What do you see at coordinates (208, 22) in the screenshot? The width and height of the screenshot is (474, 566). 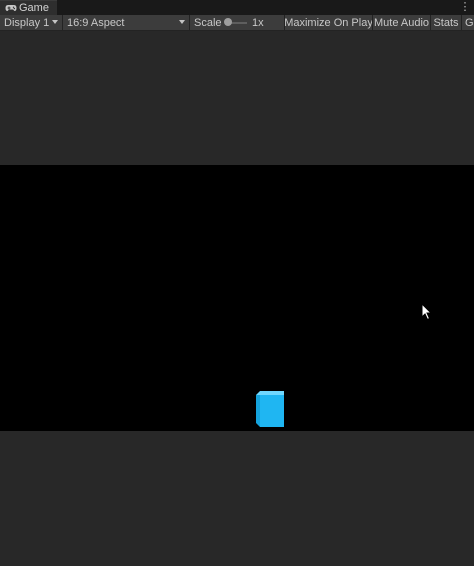 I see `scale-label: Scale` at bounding box center [208, 22].